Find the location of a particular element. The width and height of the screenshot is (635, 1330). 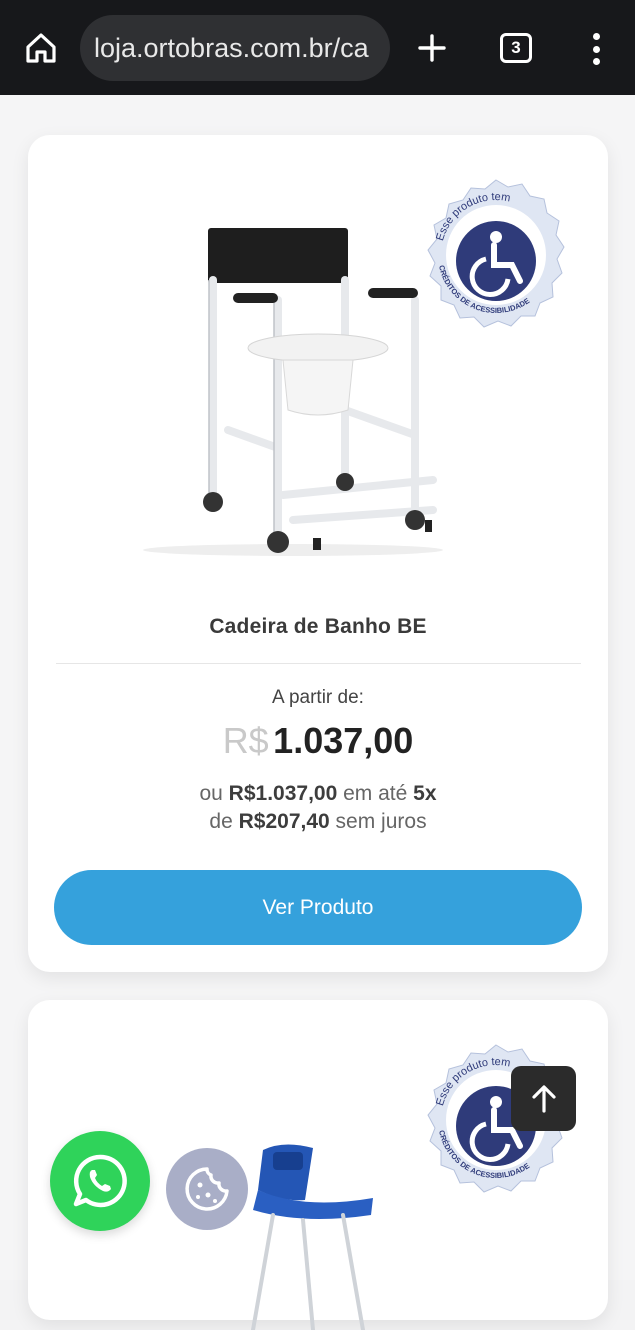

cookie-consent-button is located at coordinates (207, 1189).